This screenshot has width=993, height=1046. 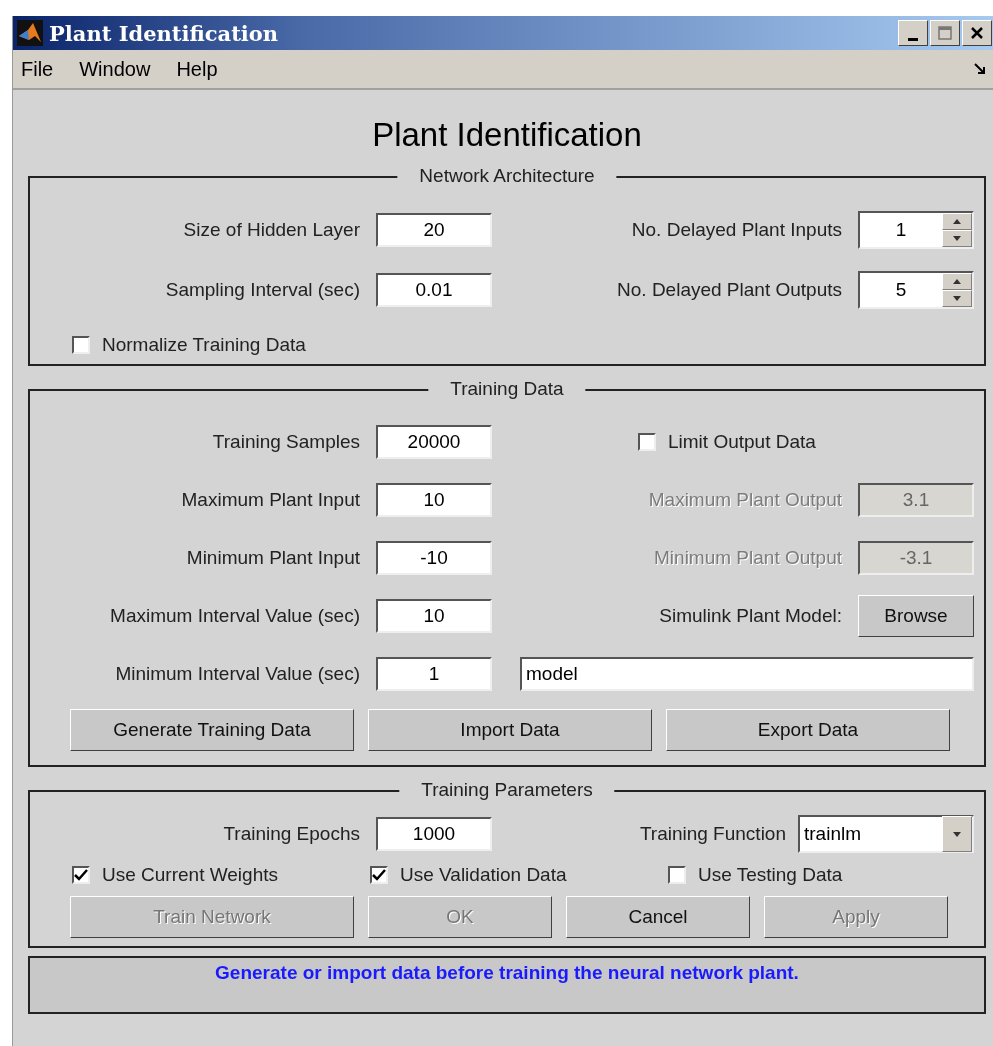 What do you see at coordinates (806, 442) in the screenshot?
I see `checkbox: Limit Output Data` at bounding box center [806, 442].